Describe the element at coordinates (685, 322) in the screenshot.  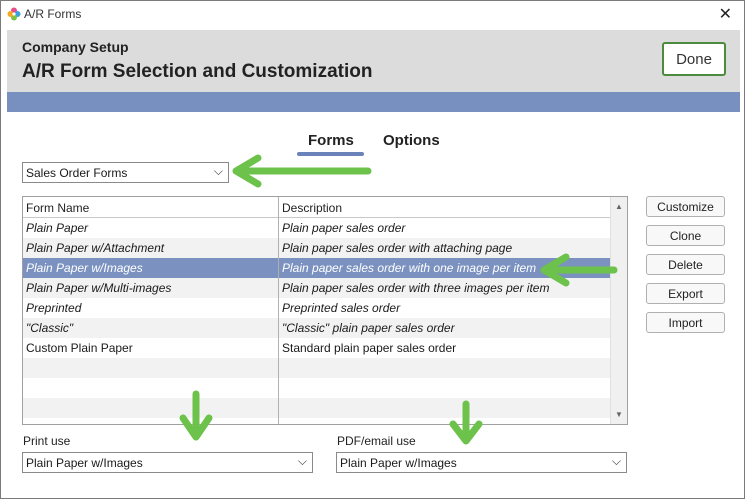
I see `import-button: Import` at that location.